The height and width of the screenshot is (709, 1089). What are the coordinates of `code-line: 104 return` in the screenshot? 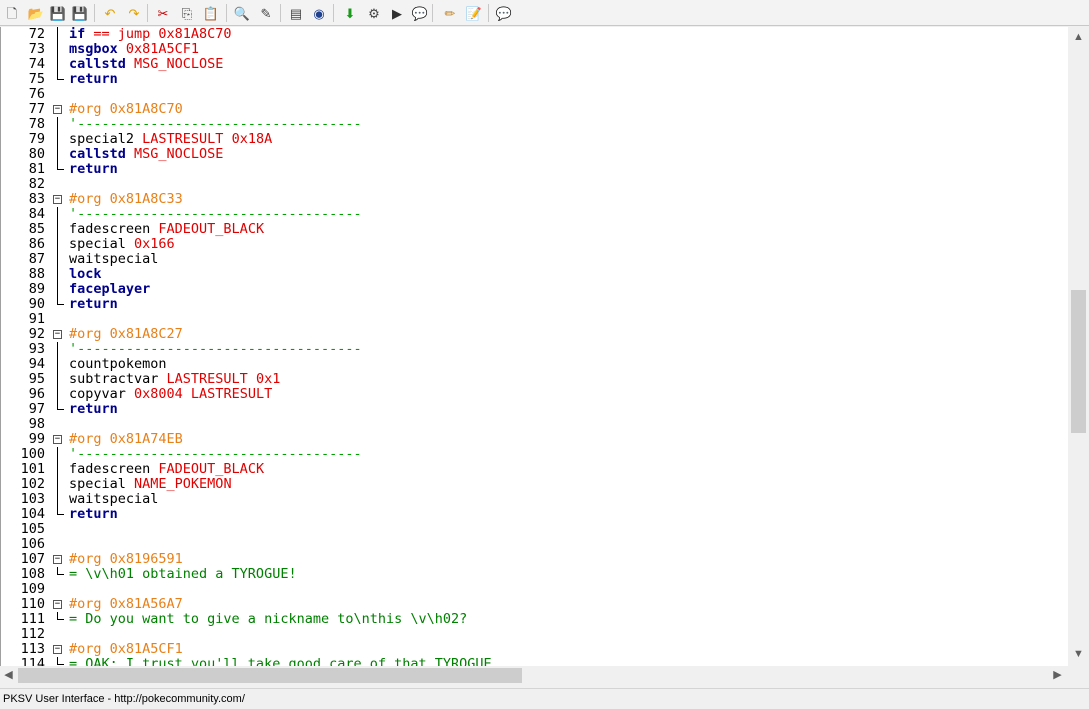 It's located at (534, 514).